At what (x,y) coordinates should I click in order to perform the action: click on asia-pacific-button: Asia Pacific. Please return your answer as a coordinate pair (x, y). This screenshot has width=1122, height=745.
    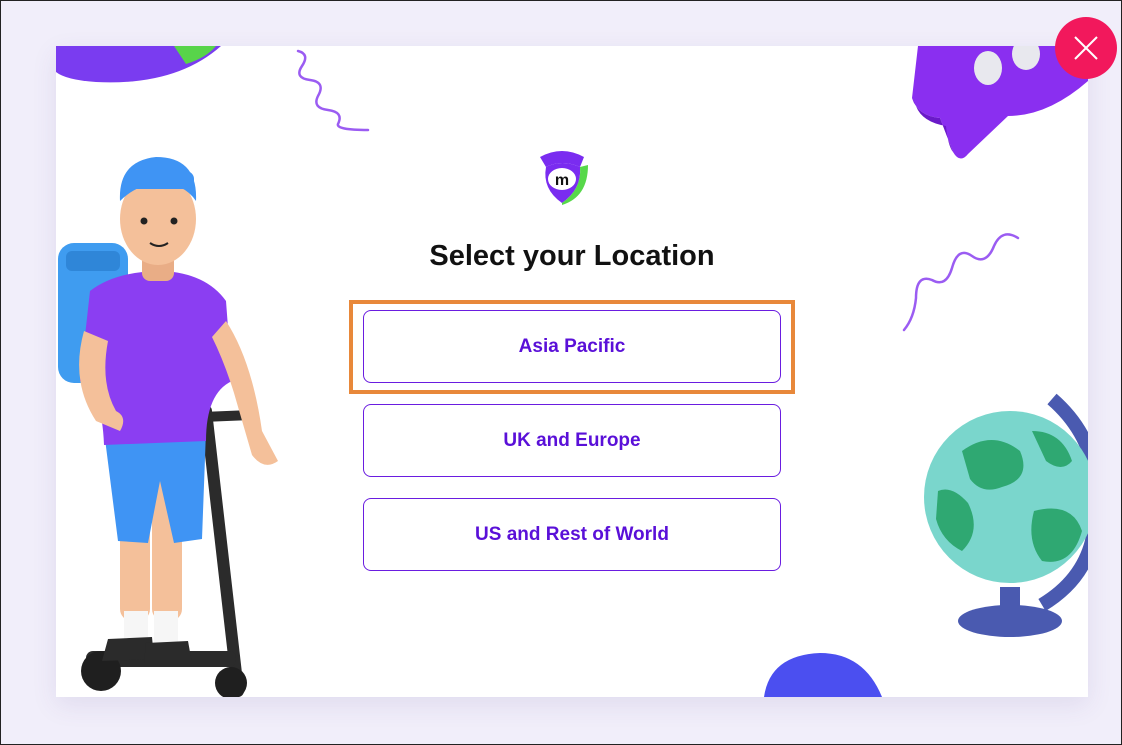
    Looking at the image, I should click on (572, 346).